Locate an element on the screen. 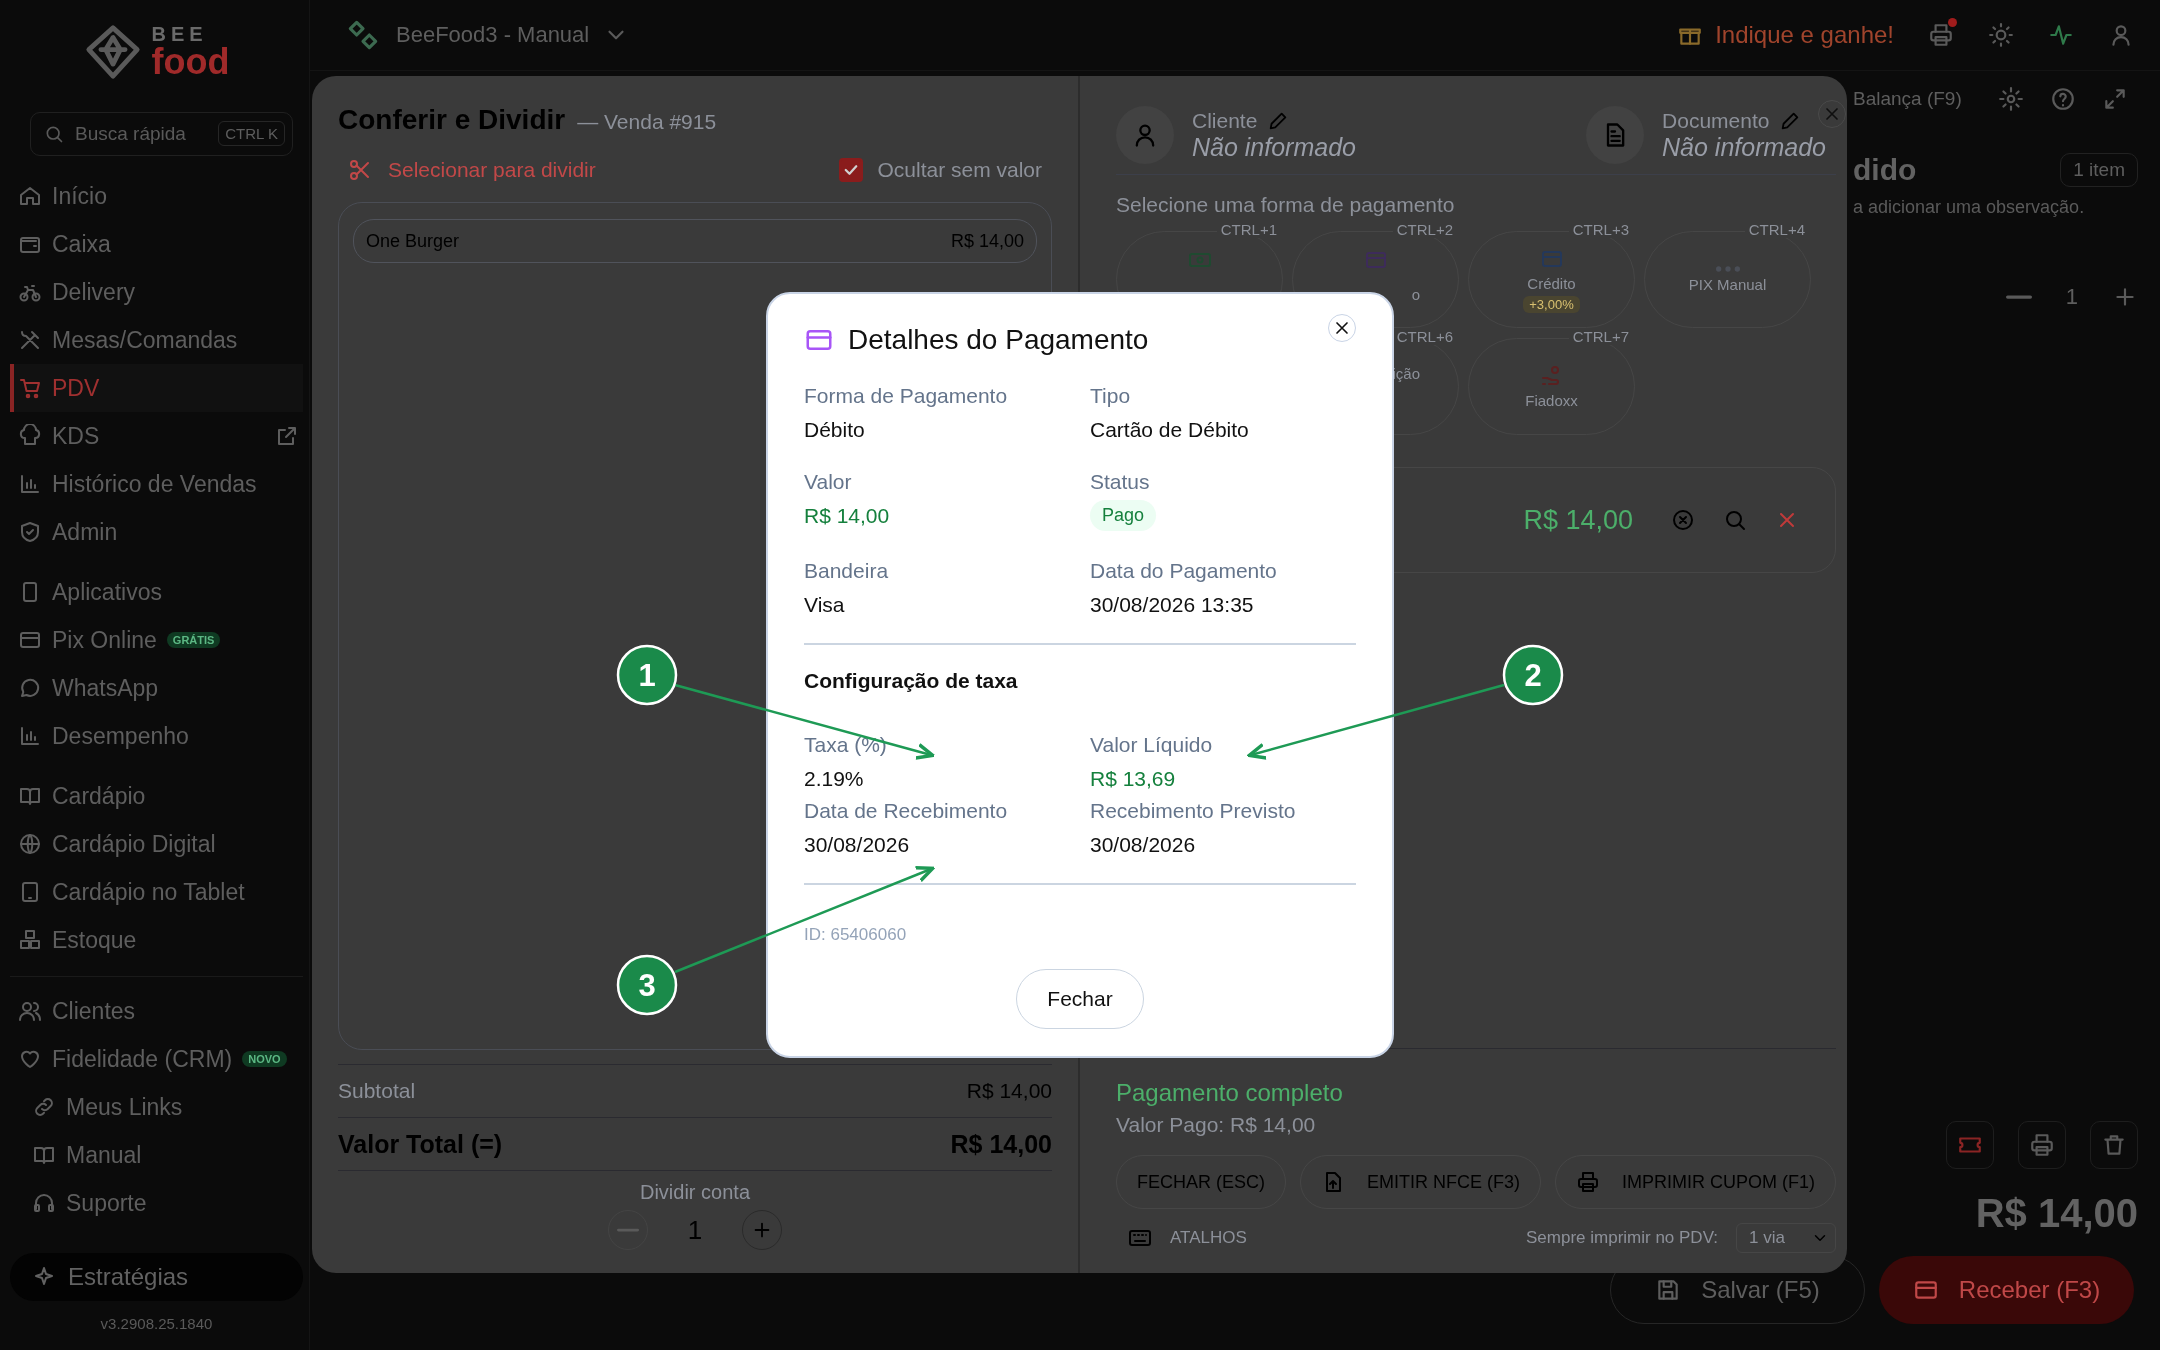 This screenshot has height=1350, width=2160. sidebar-item: Início is located at coordinates (156, 196).